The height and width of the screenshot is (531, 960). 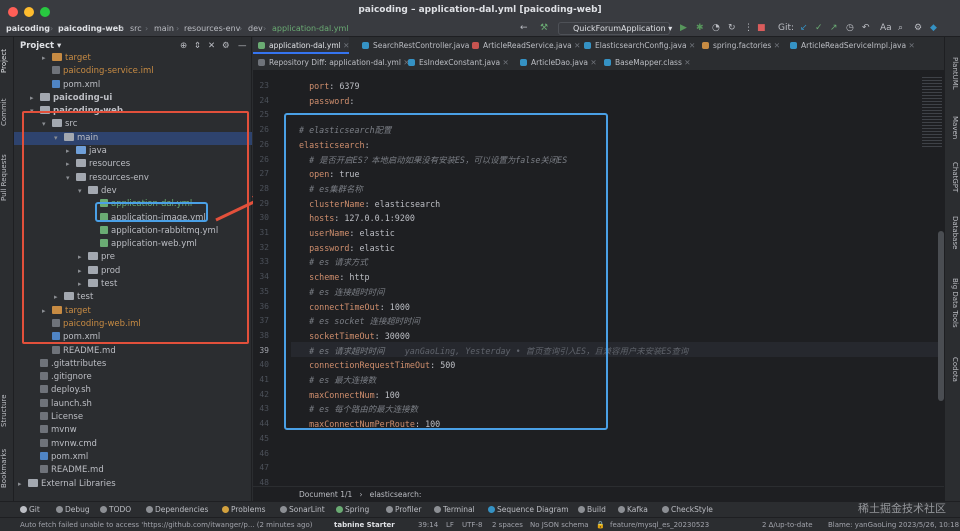 I want to click on file-encoding: UTF-8, so click(x=472, y=524).